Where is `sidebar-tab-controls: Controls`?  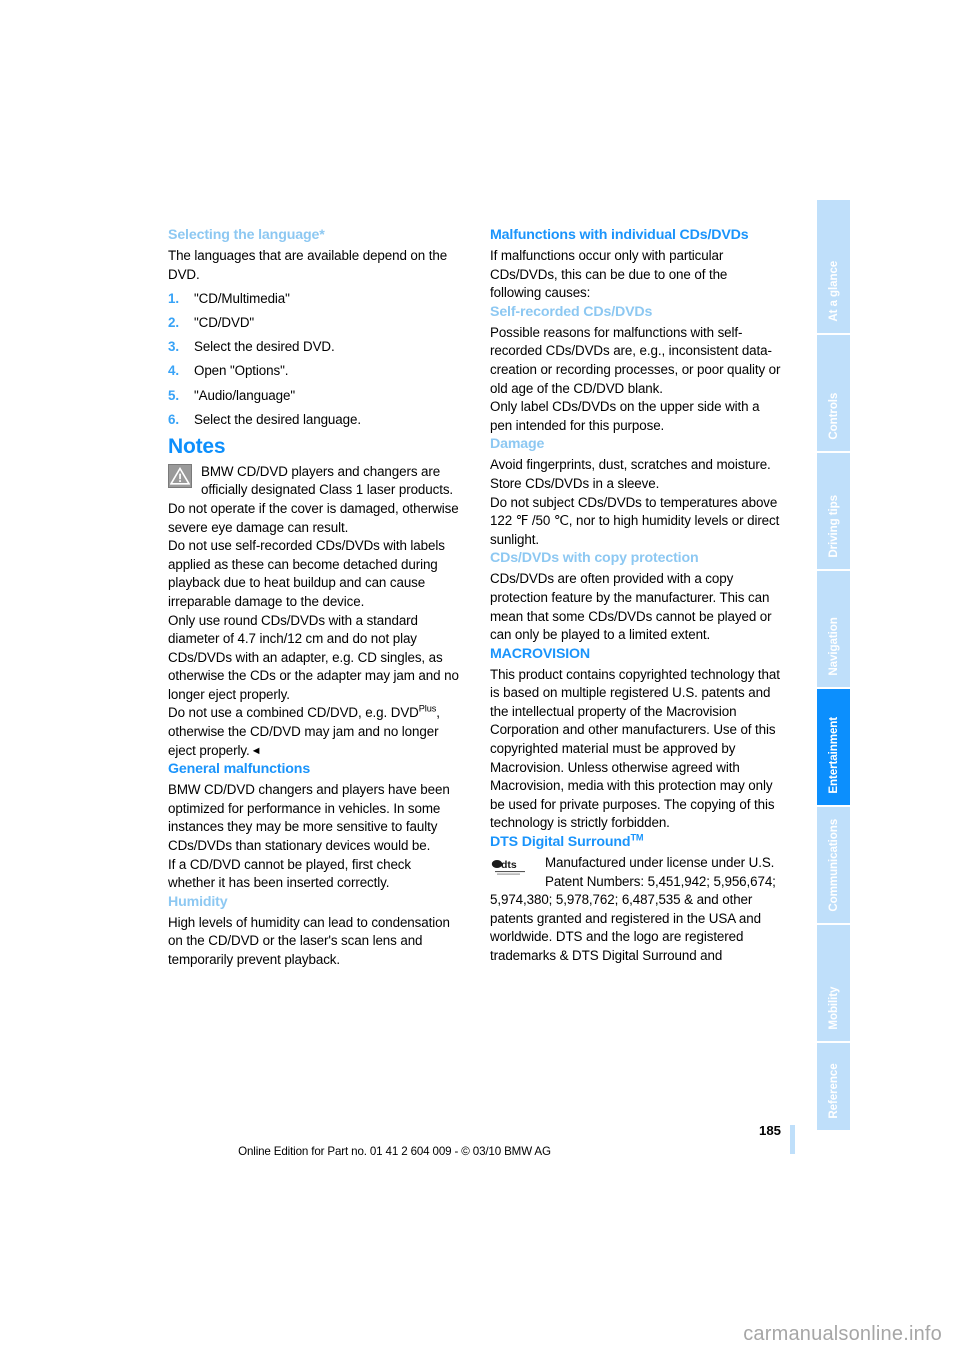 sidebar-tab-controls: Controls is located at coordinates (833, 394).